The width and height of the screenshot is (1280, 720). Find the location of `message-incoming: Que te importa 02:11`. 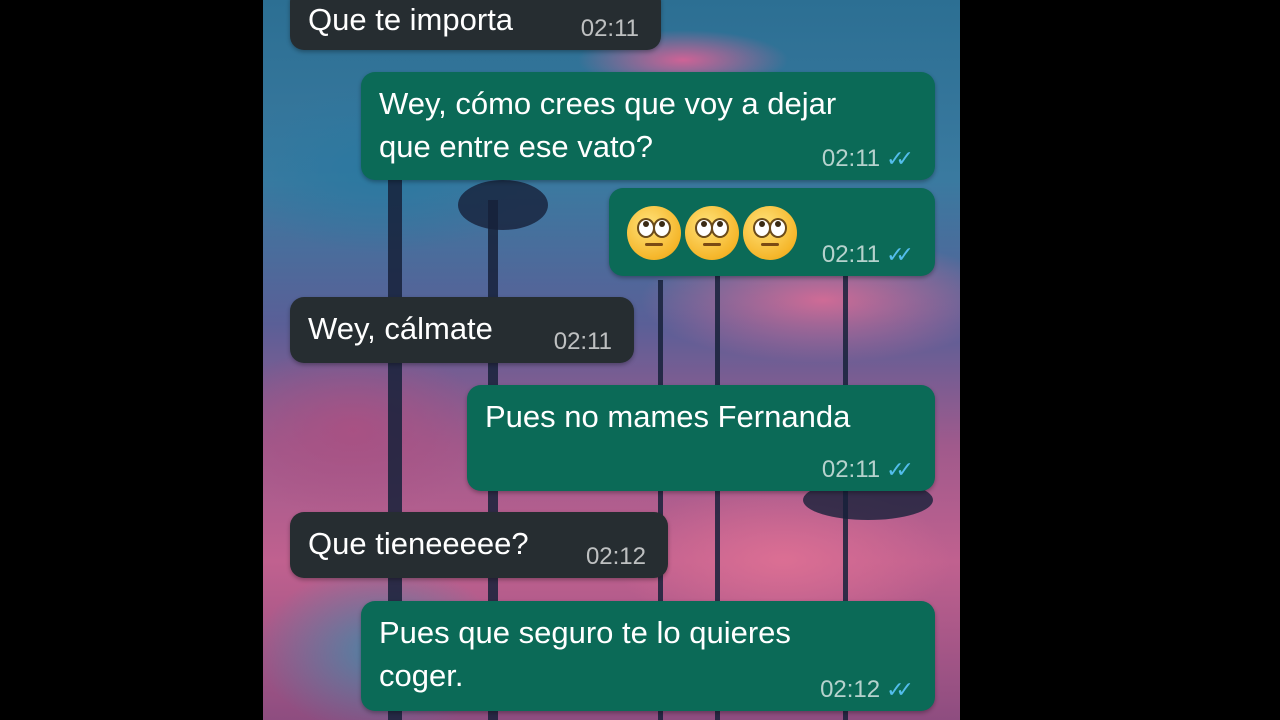

message-incoming: Que te importa 02:11 is located at coordinates (475, 25).